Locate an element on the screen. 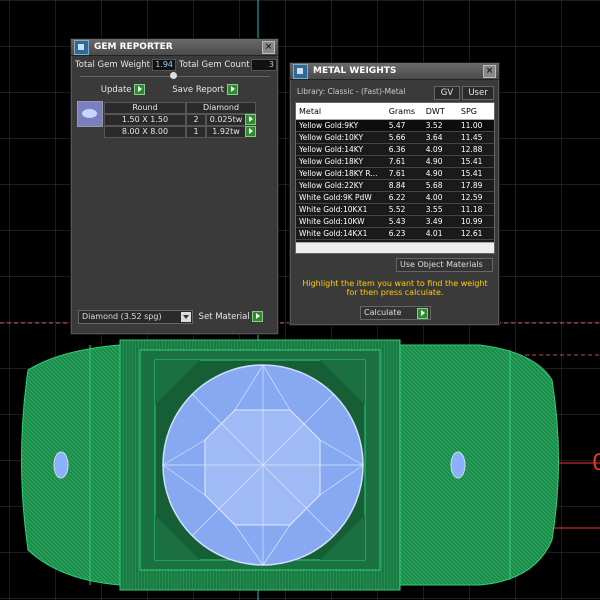 Image resolution: width=600 pixels, height=600 pixels. table-cell: White Gold:14KX1 is located at coordinates (333, 233).